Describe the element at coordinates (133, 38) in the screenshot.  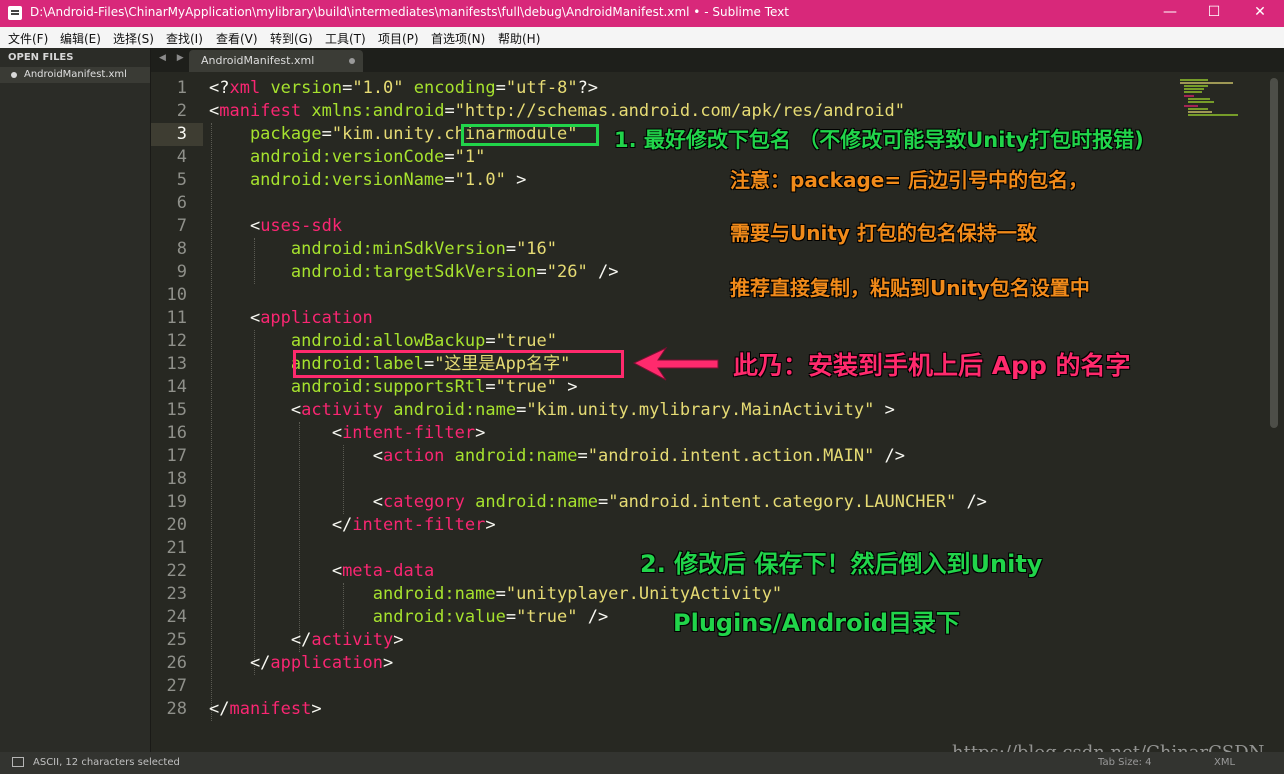
I see `menu-item-selection: 选择(S)` at that location.